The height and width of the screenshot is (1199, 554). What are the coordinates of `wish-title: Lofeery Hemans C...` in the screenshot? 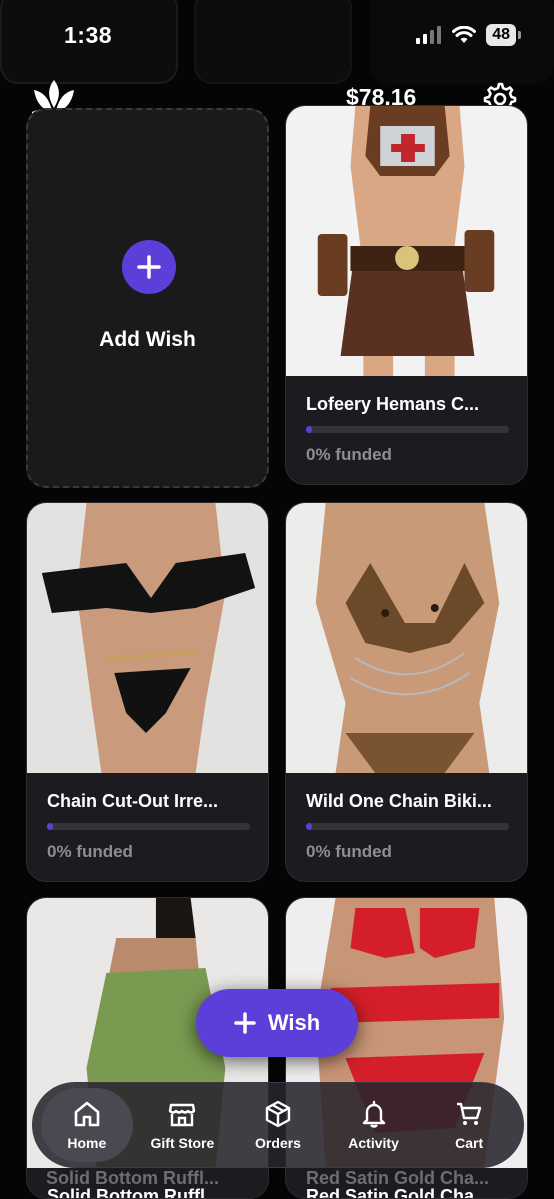 It's located at (393, 404).